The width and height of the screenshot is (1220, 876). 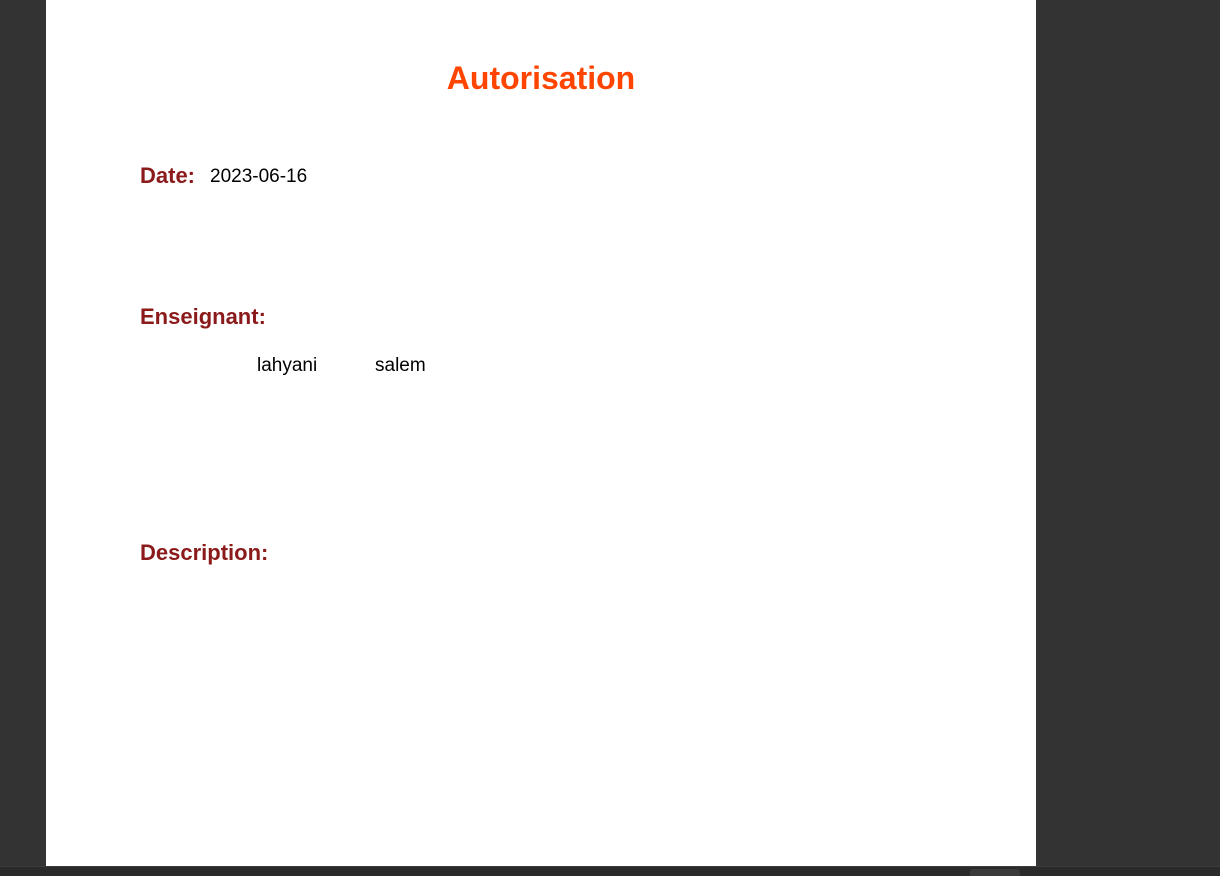 What do you see at coordinates (259, 176) in the screenshot?
I see `date-value: 2023-06-16` at bounding box center [259, 176].